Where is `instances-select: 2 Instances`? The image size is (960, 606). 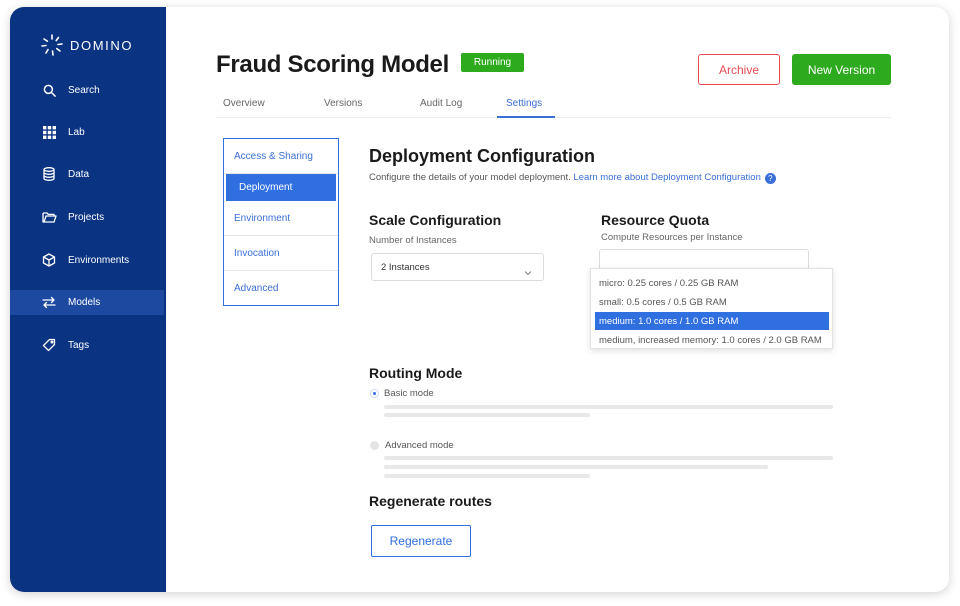 instances-select: 2 Instances is located at coordinates (457, 267).